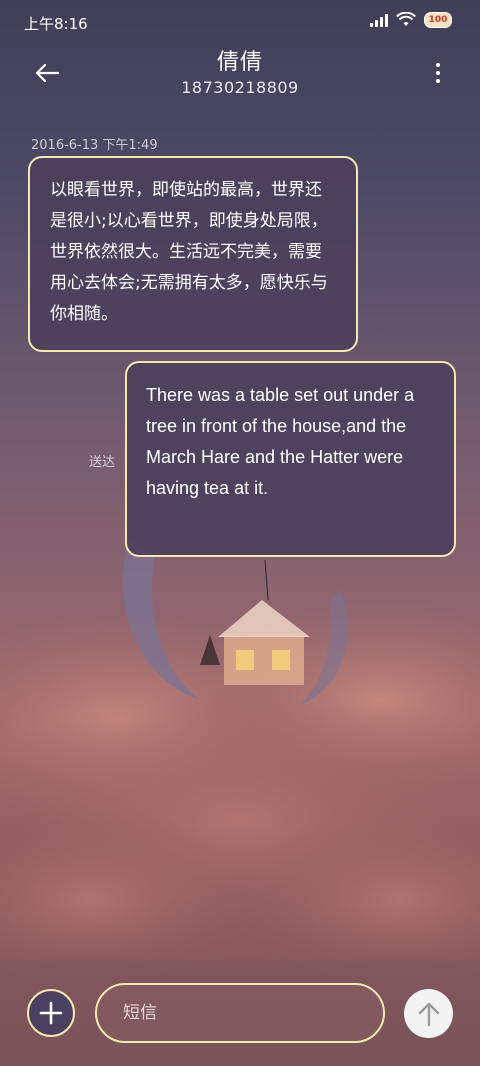  I want to click on delivery-status: 送达, so click(102, 462).